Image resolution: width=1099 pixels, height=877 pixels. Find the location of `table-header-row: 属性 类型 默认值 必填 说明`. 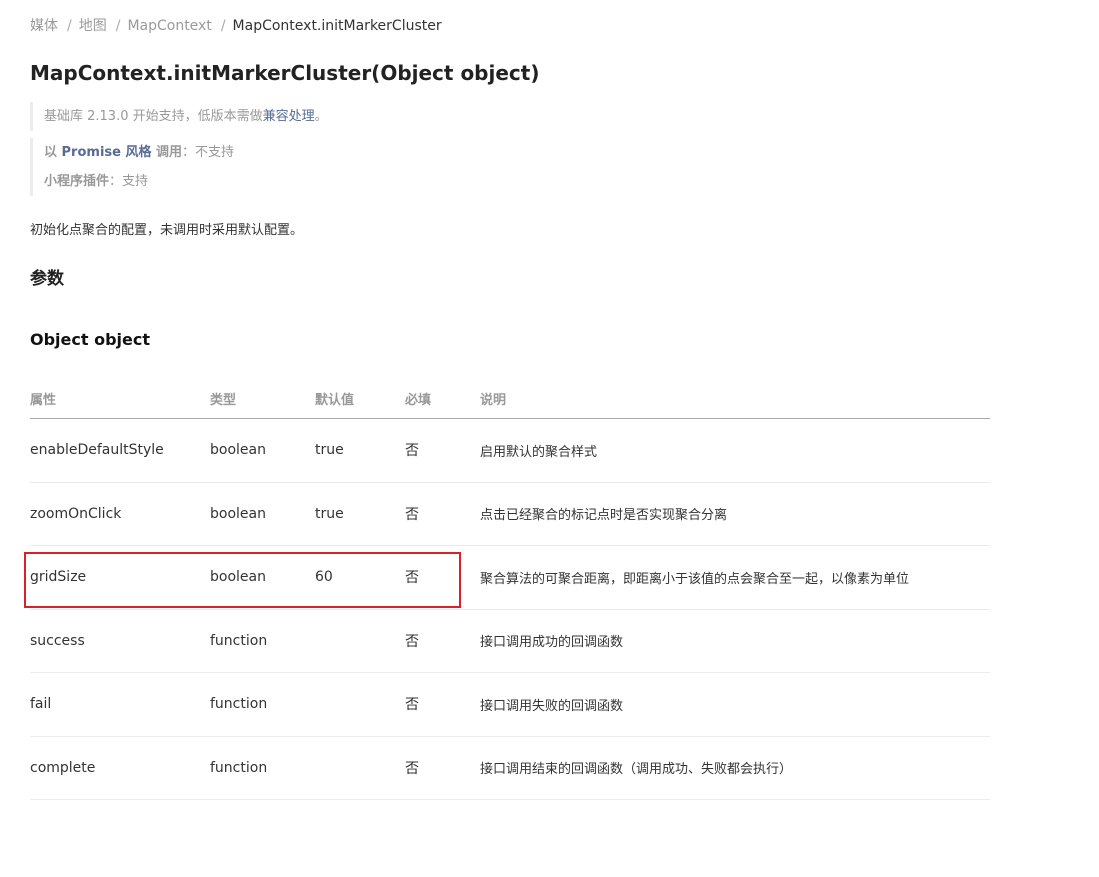

table-header-row: 属性 类型 默认值 必填 说明 is located at coordinates (510, 398).